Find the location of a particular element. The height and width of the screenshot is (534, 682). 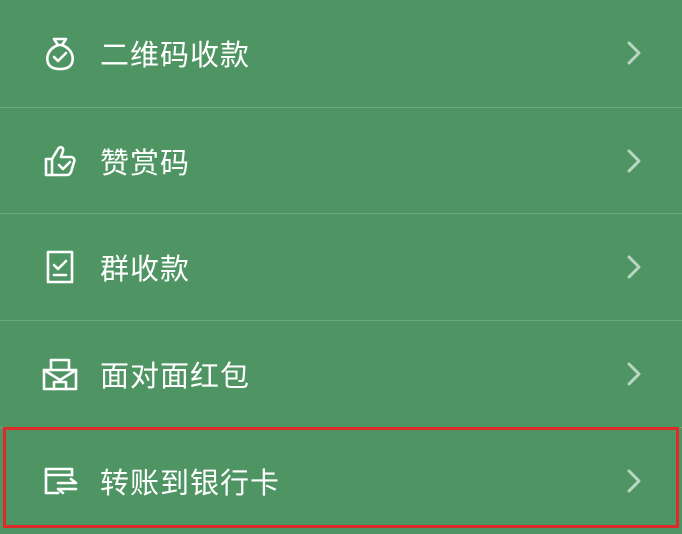

menu-item-label: 二维码收款 is located at coordinates (175, 55).